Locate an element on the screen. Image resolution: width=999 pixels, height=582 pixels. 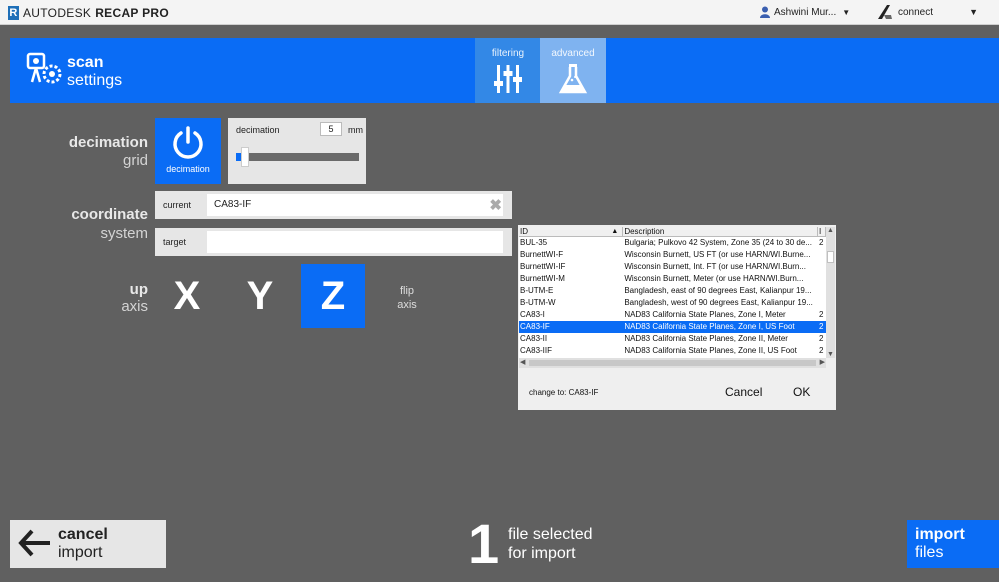
connect-label: connect is located at coordinates (916, 12).